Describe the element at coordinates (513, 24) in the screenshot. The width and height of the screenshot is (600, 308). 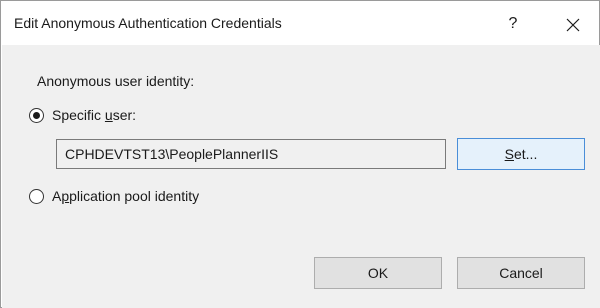
I see `help-button: ?` at that location.